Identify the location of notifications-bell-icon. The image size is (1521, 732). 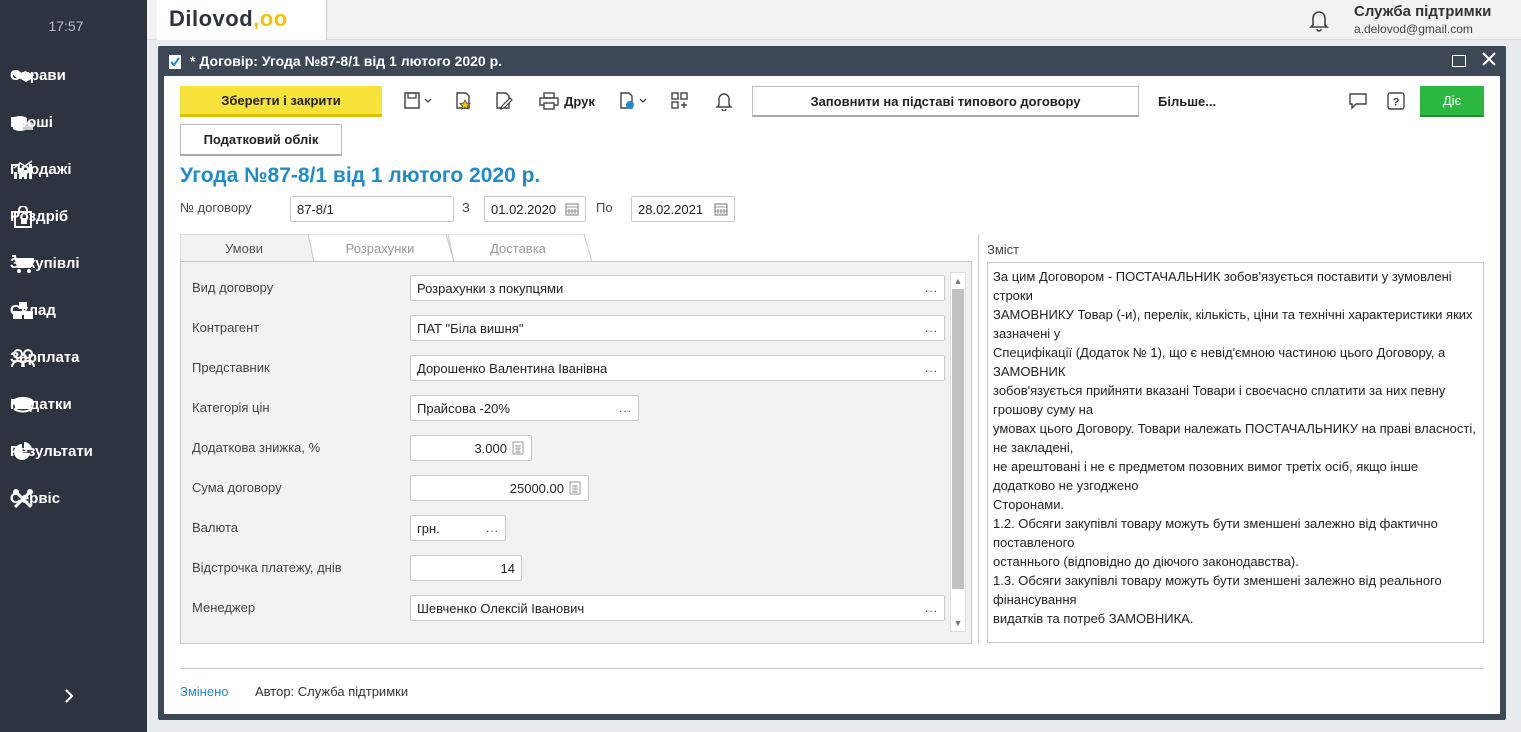
(1319, 20).